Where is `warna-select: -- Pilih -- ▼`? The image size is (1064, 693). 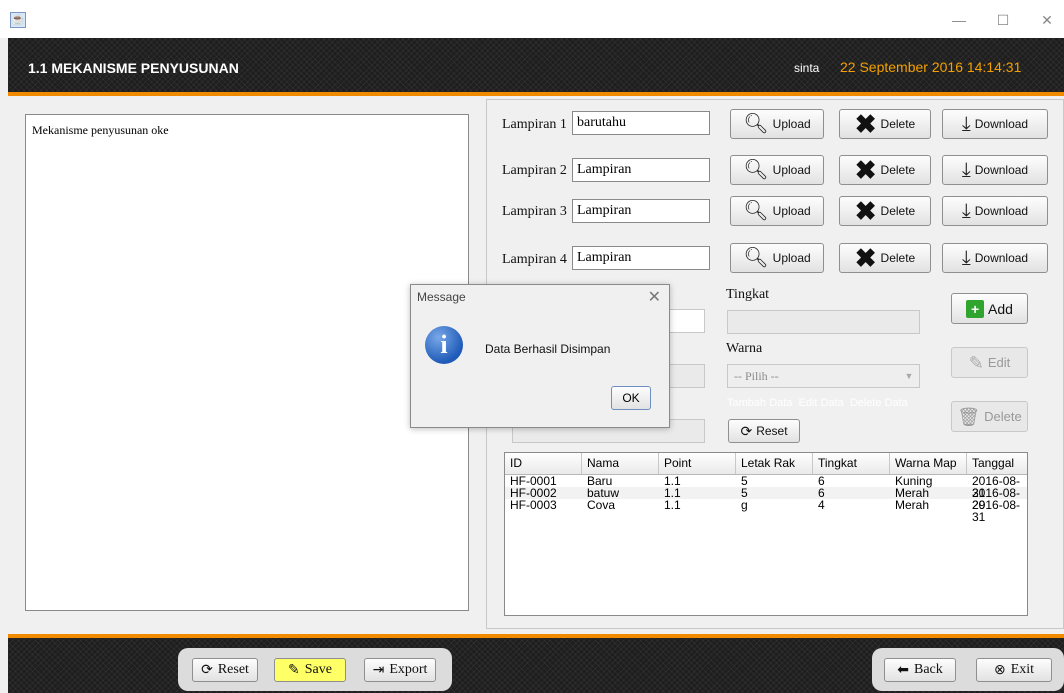
warna-select: -- Pilih -- ▼ is located at coordinates (823, 376).